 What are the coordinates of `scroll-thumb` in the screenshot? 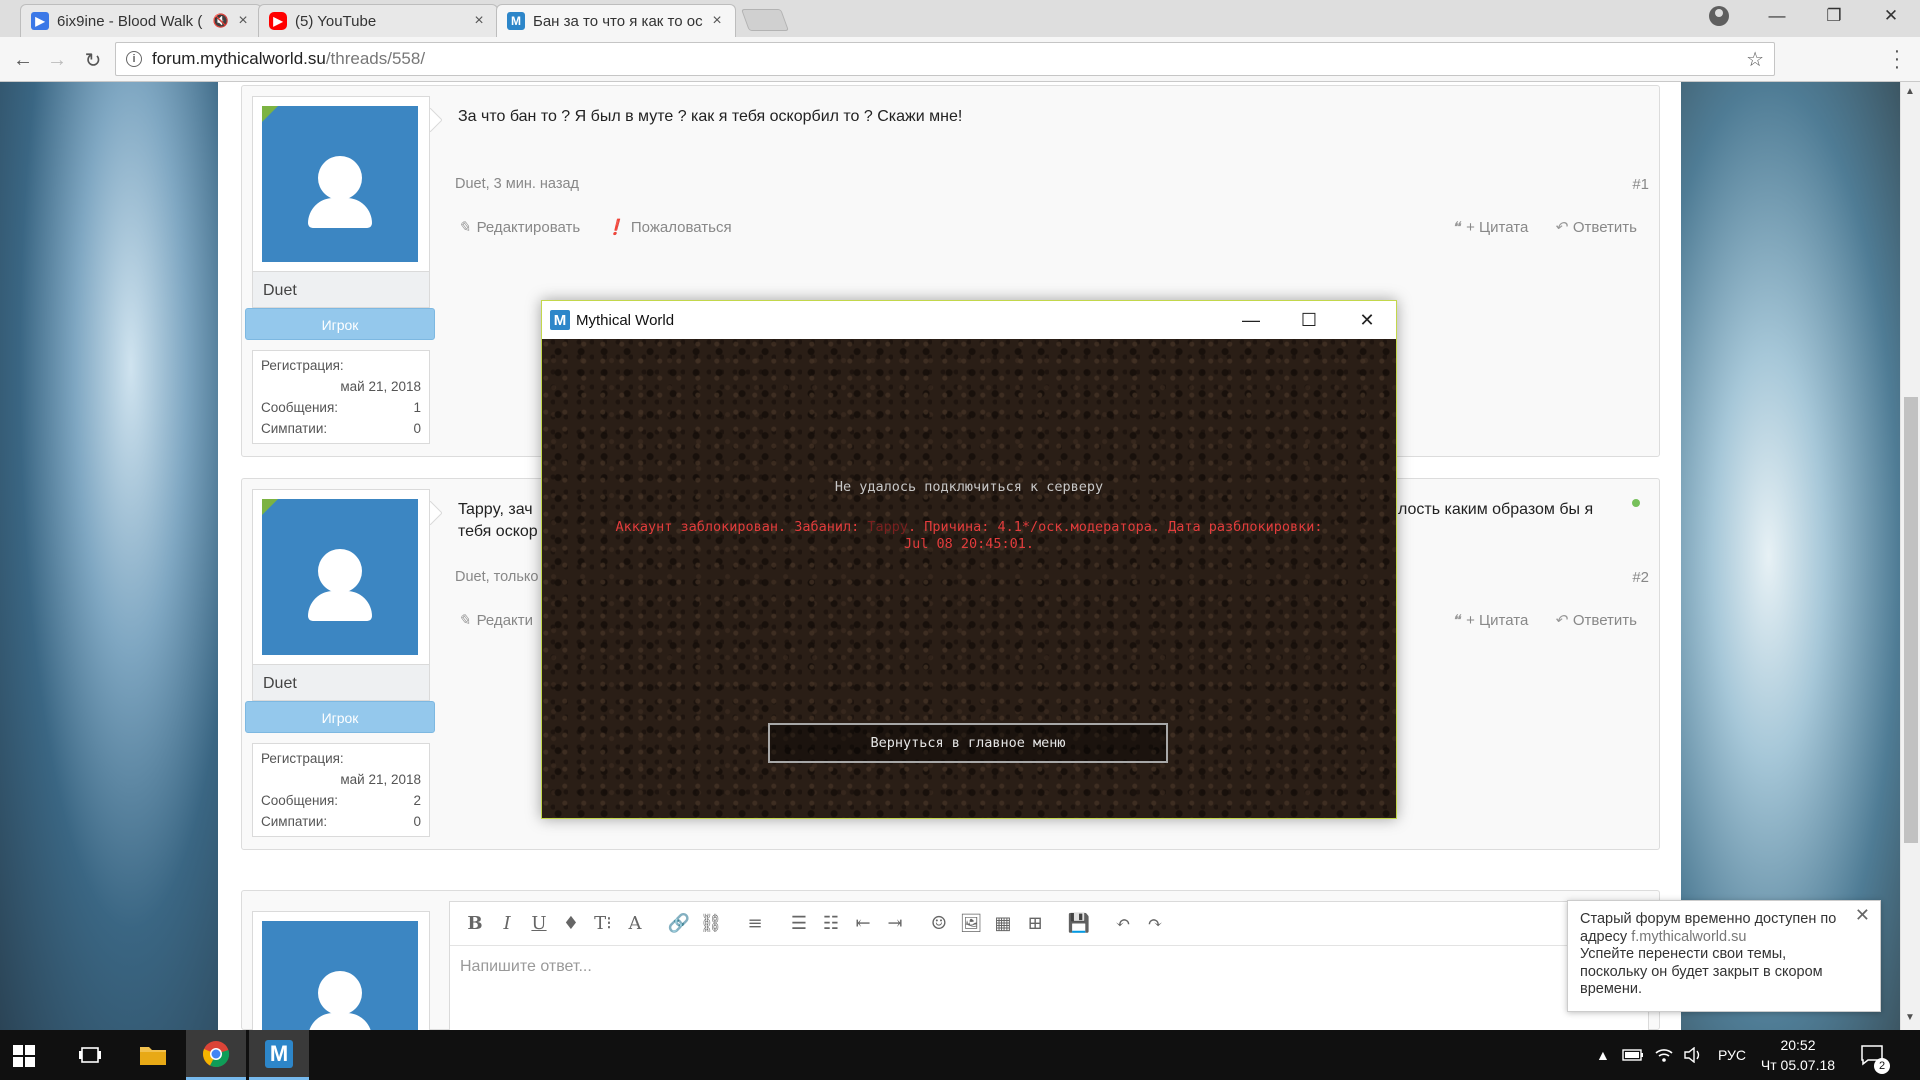 It's located at (1911, 620).